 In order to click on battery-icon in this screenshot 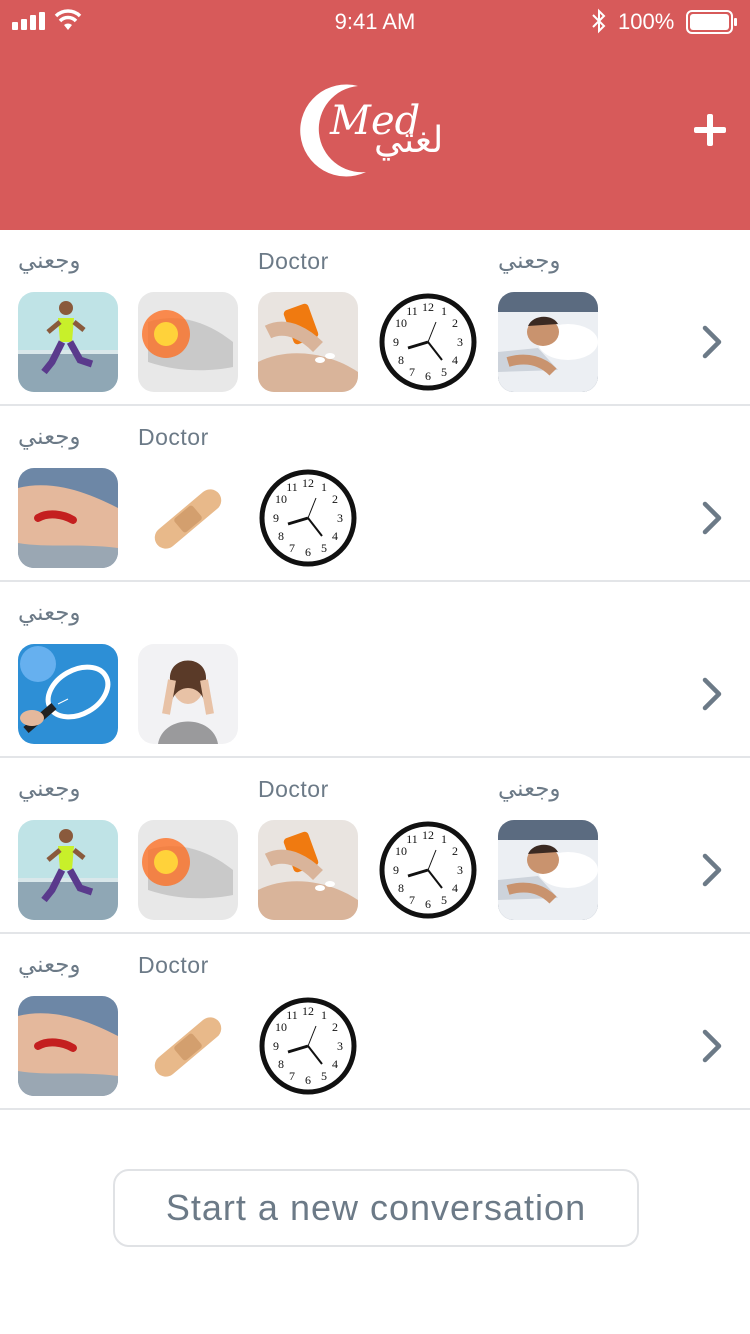, I will do `click(711, 22)`.